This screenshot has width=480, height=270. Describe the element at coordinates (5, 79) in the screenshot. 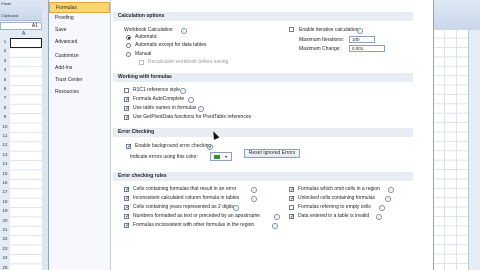

I see `row-header: 5` at that location.